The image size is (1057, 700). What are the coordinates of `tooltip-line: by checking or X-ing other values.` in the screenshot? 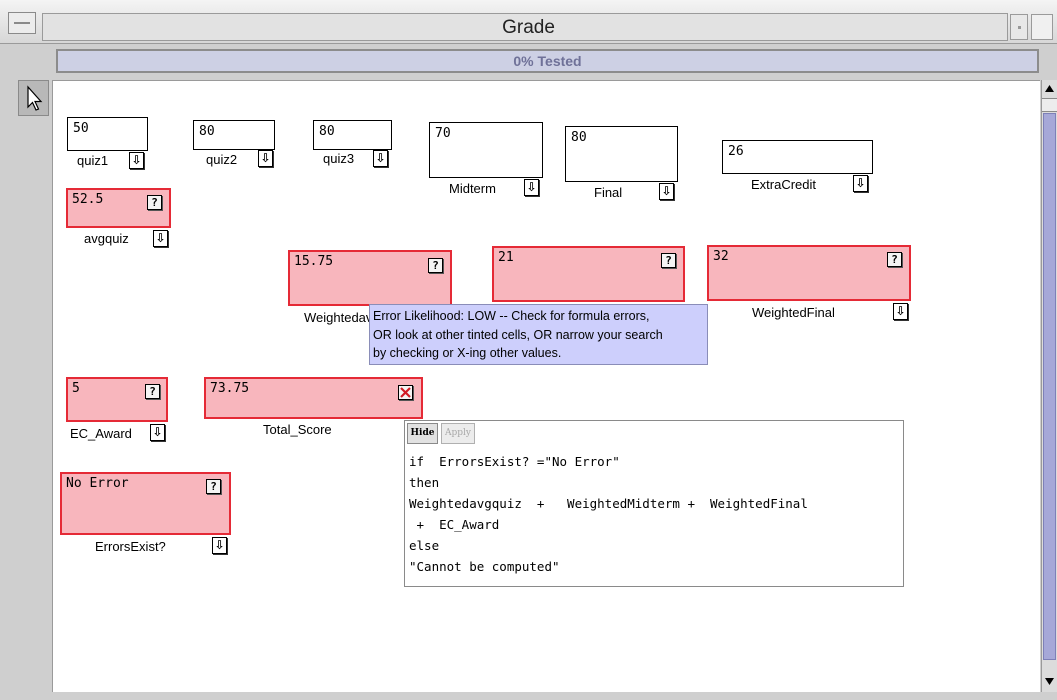 It's located at (467, 353).